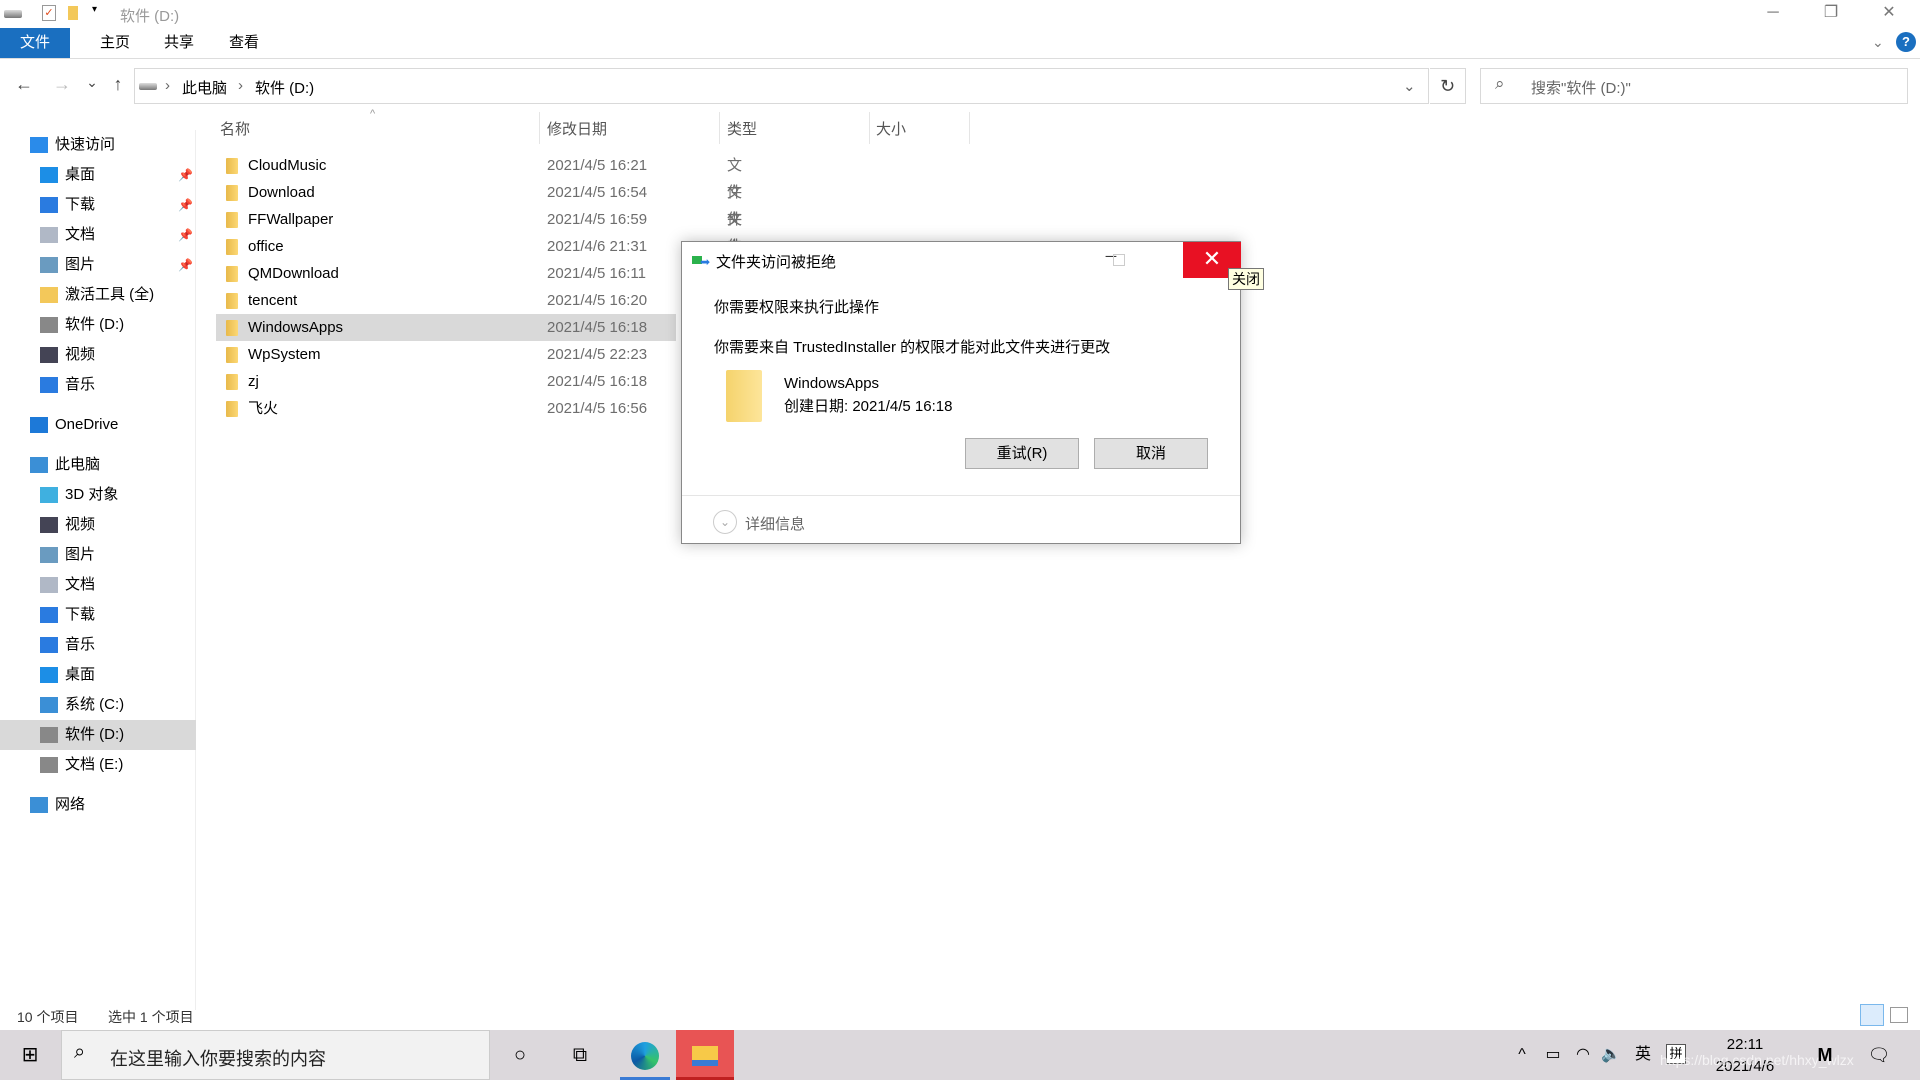 This screenshot has width=1920, height=1080. I want to click on file-row: tencent 2021/4/5 16:20, so click(439, 300).